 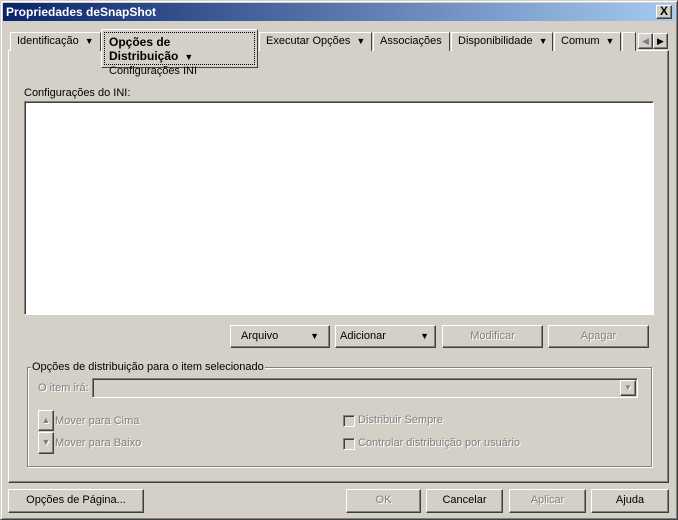 What do you see at coordinates (383, 501) in the screenshot?
I see `ok-button: OK` at bounding box center [383, 501].